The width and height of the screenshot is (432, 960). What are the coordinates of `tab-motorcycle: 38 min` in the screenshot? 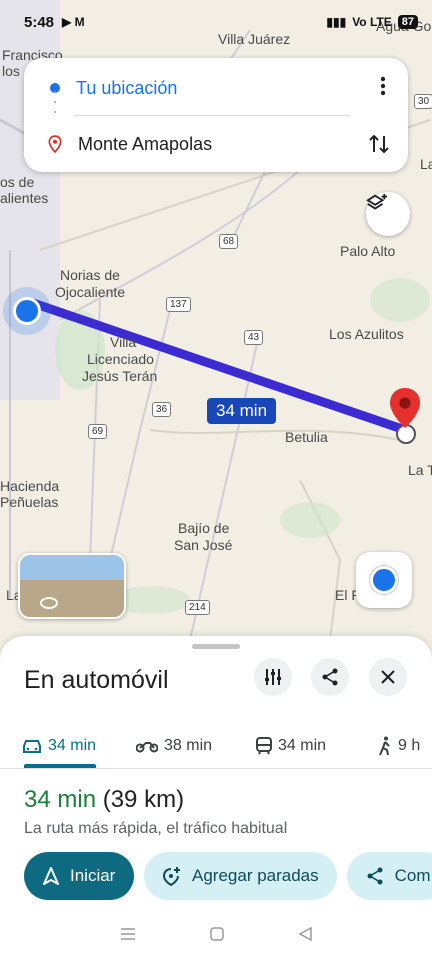 It's located at (174, 746).